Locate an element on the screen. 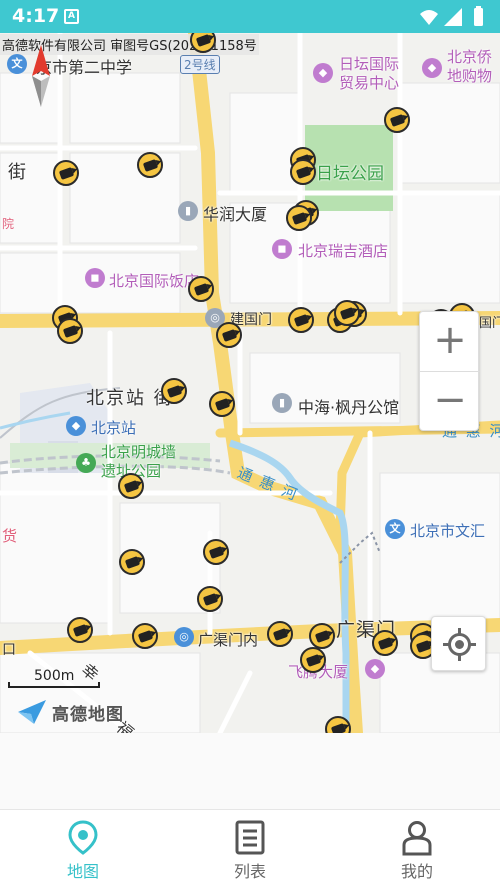  building-icon: ▮ is located at coordinates (188, 211).